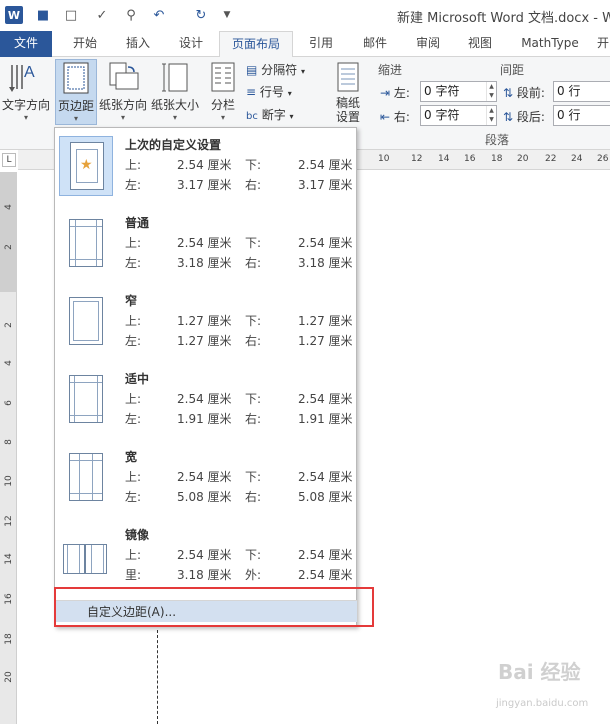  Describe the element at coordinates (458, 115) in the screenshot. I see `indent-right-input: 0 字符 ▲ ▼` at that location.